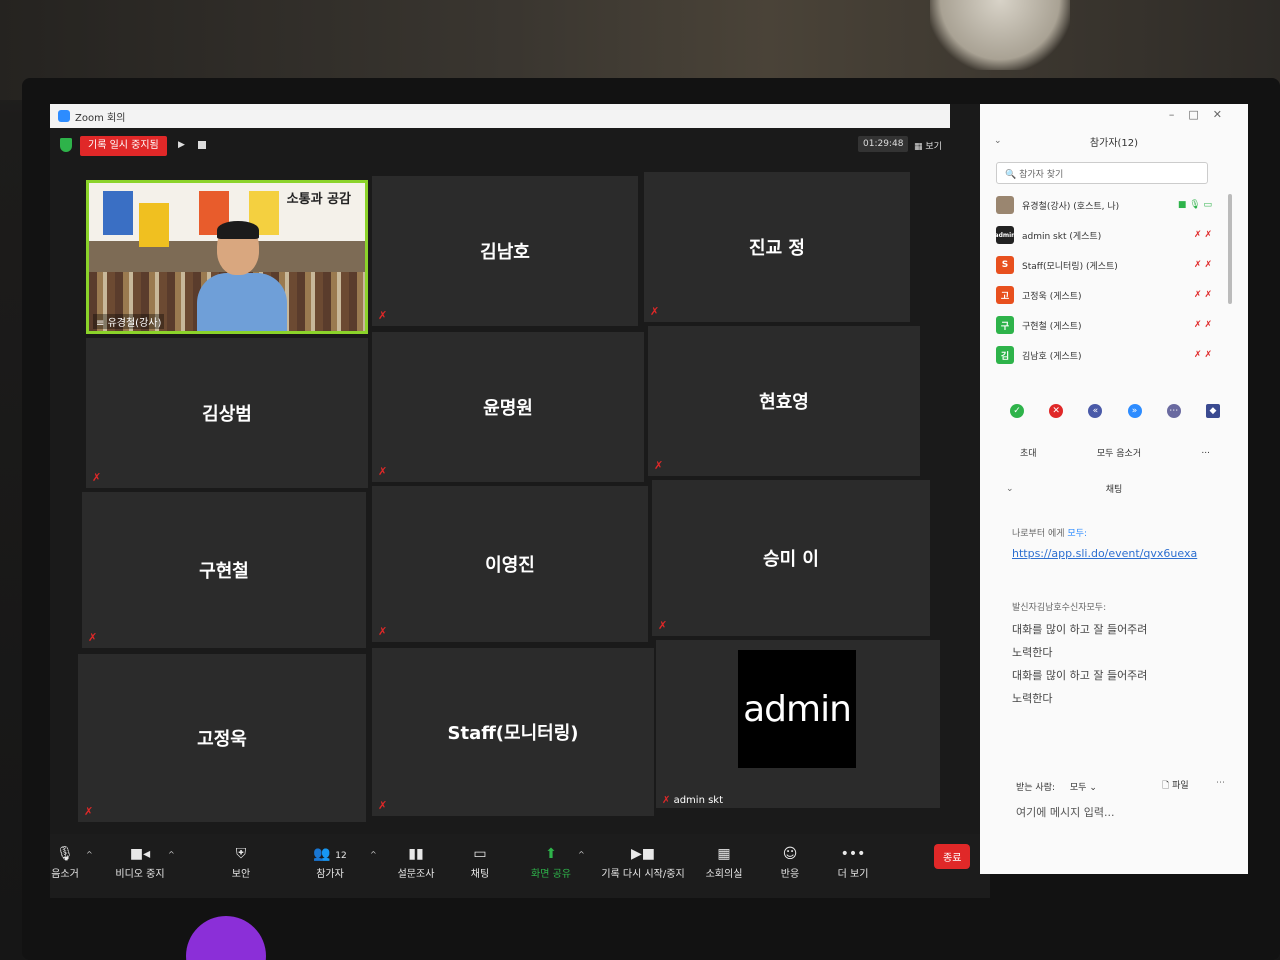 The image size is (1280, 960). Describe the element at coordinates (1005, 325) in the screenshot. I see `avatar: 구` at that location.